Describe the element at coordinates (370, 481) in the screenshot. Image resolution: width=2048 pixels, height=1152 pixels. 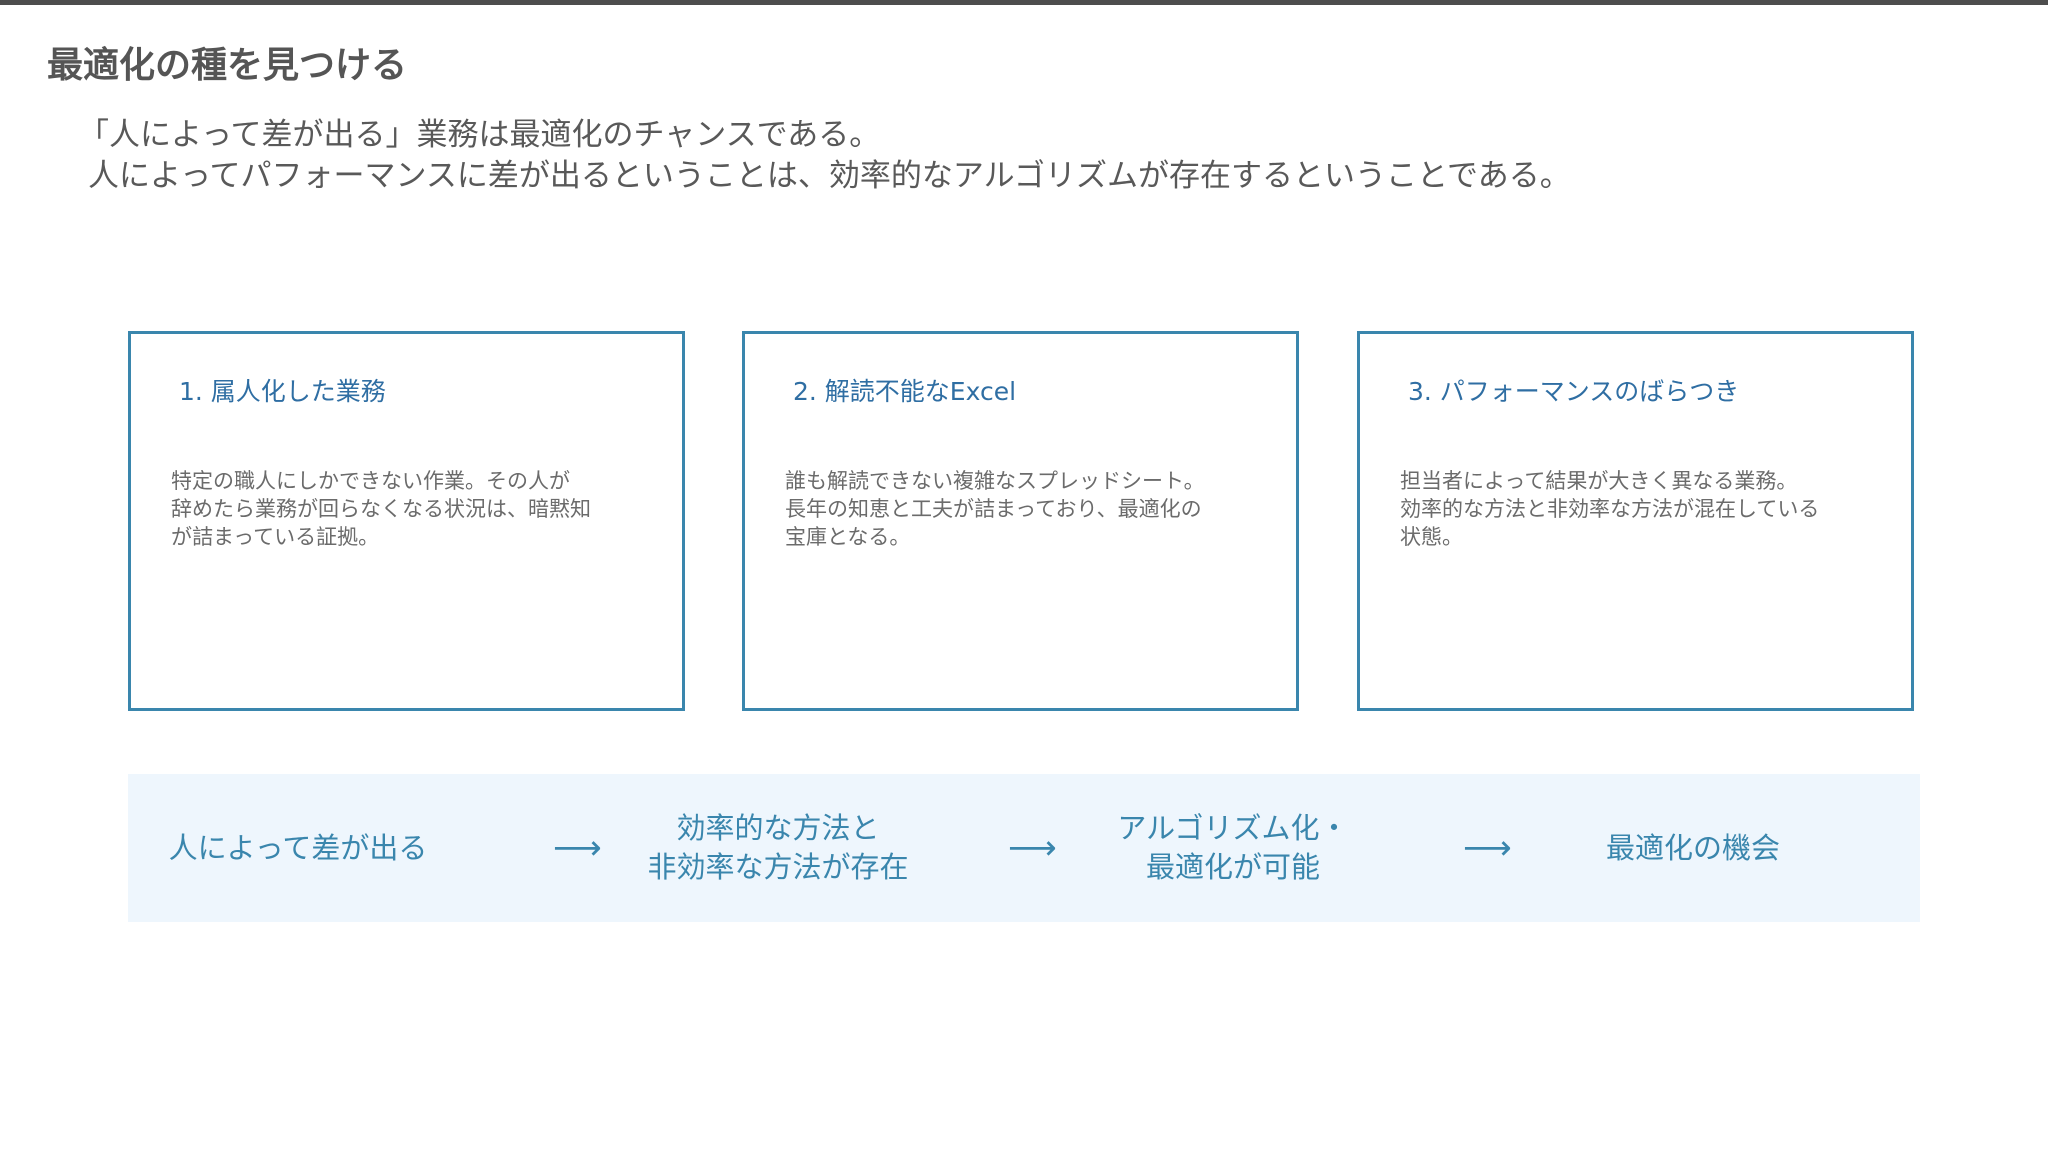
I see `card-body-line: 特定の職人にしかできない作業。その人が` at that location.